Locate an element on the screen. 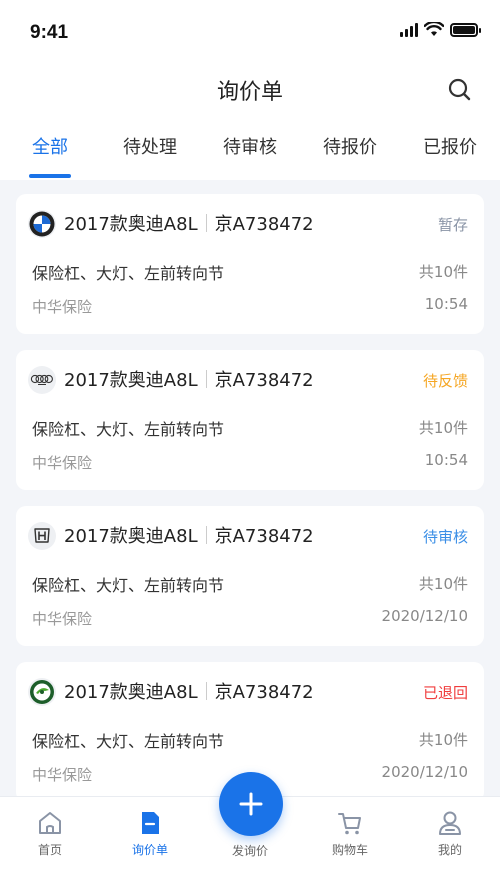 The width and height of the screenshot is (500, 888). tab-all: 全部 is located at coordinates (50, 150).